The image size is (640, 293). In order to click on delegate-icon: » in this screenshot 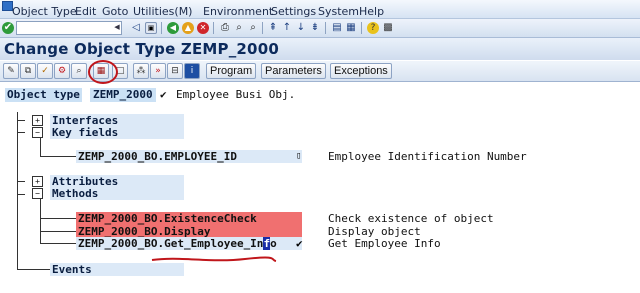, I will do `click(158, 71)`.